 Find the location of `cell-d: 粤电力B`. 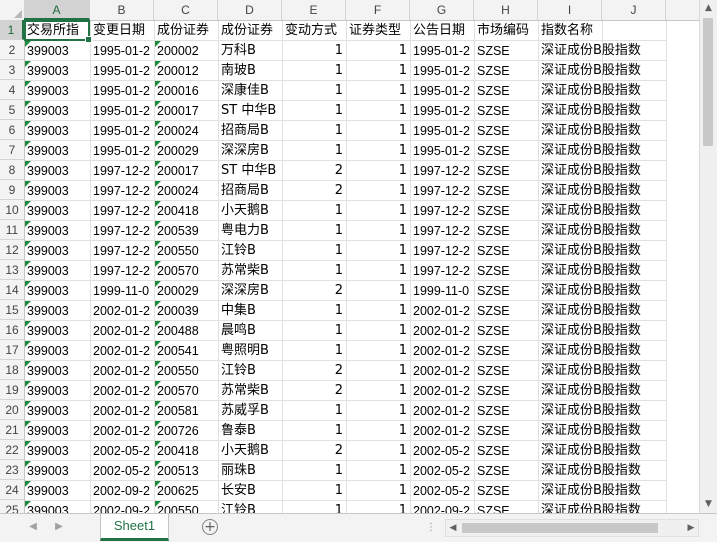

cell-d: 粤电力B is located at coordinates (251, 231).